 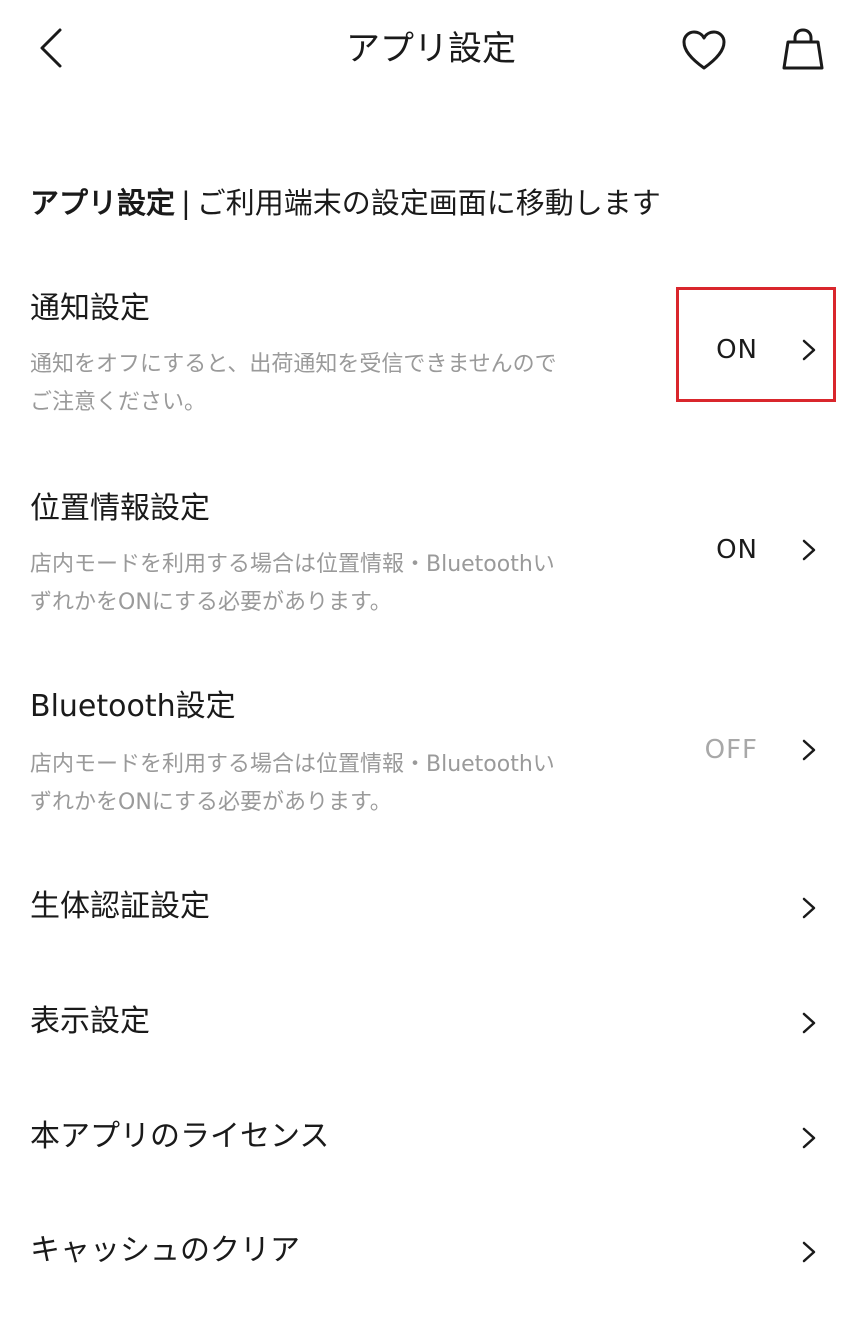 I want to click on setting-row-cache: キャッシュのクリア, so click(x=431, y=1254).